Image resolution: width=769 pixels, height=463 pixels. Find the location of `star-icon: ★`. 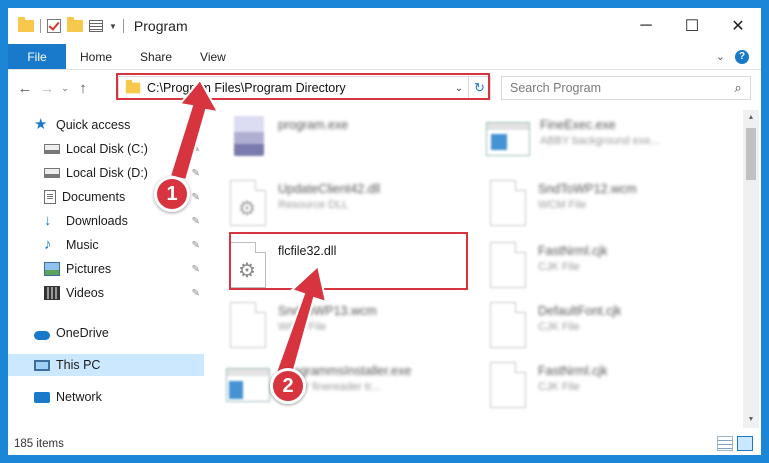

star-icon: ★ is located at coordinates (41, 124).